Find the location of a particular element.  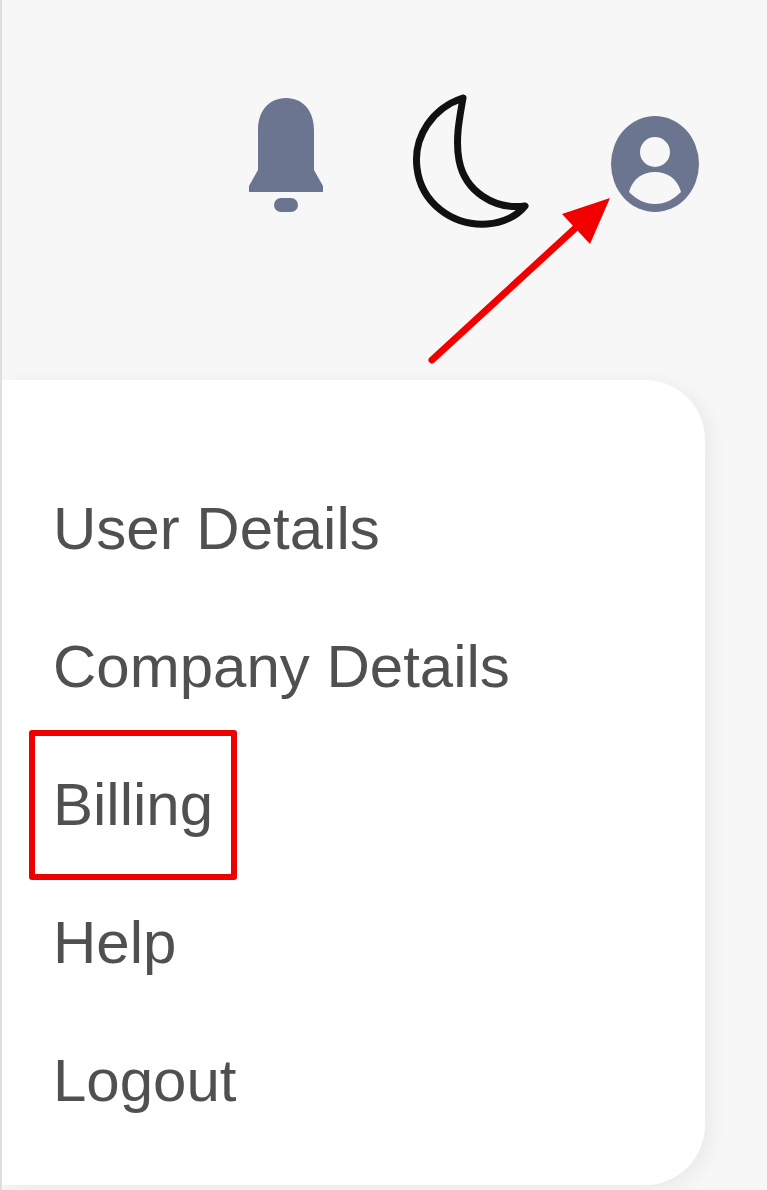

menu-item: Billing is located at coordinates (133, 805).